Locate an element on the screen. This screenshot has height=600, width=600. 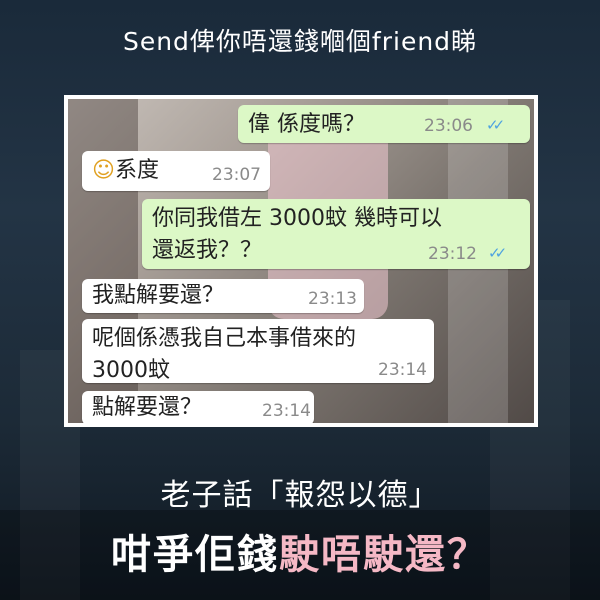
caption-line-1: 老子話「報怨以德」 is located at coordinates (300, 495).